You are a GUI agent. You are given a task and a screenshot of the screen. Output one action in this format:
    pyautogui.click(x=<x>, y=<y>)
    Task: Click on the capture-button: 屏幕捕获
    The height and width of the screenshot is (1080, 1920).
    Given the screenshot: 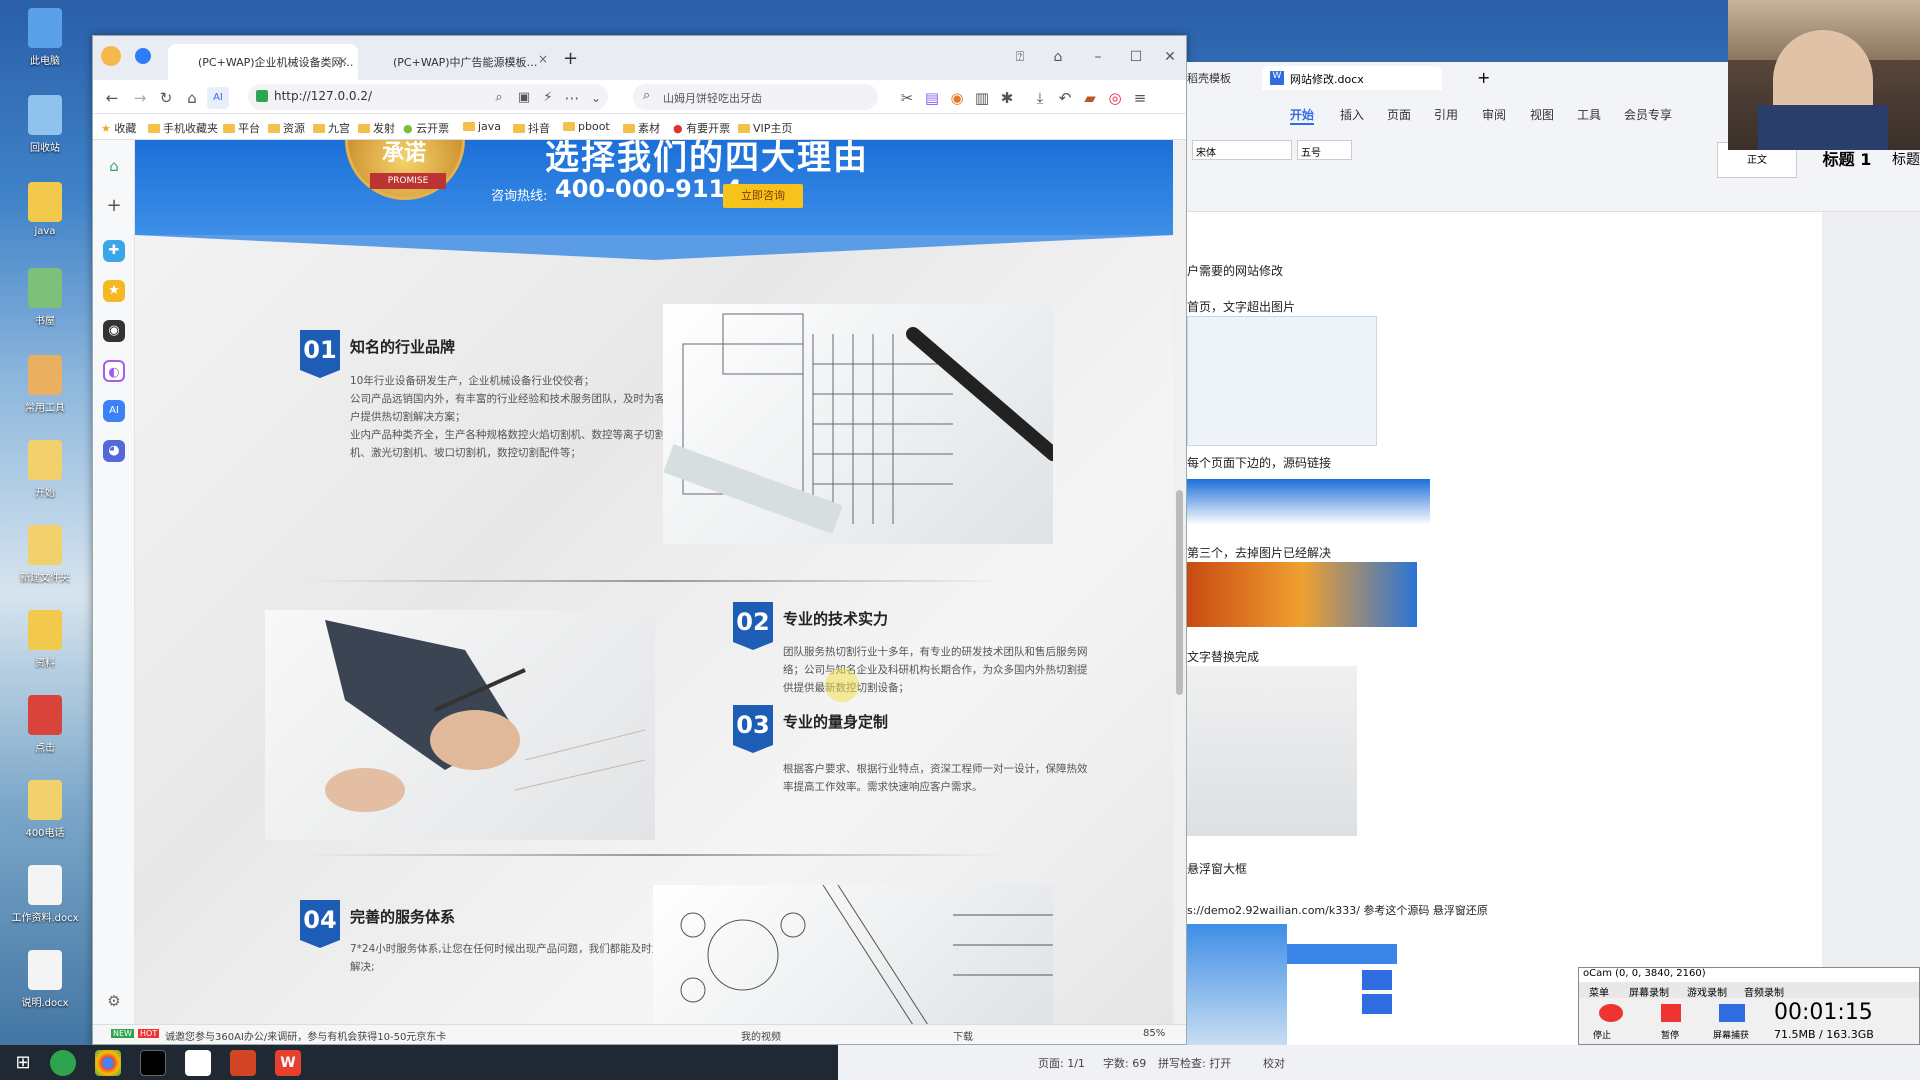 What is the action you would take?
    pyautogui.click(x=1731, y=1034)
    